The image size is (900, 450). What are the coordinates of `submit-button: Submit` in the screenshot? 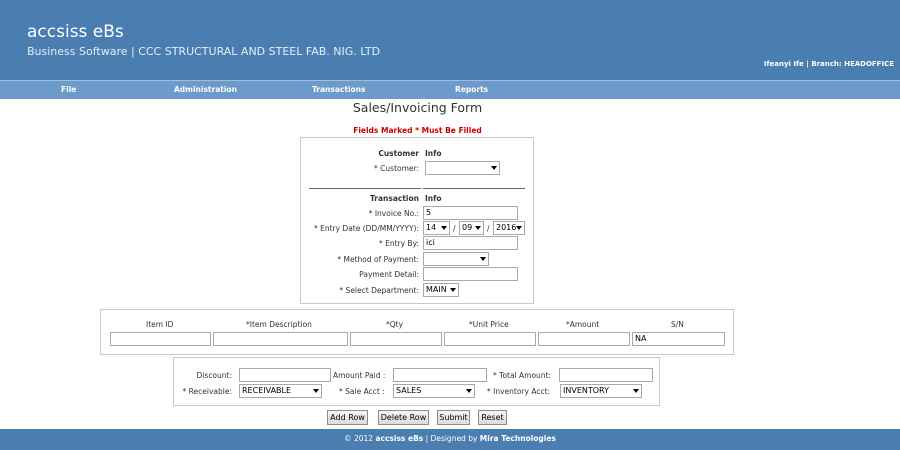 It's located at (453, 417).